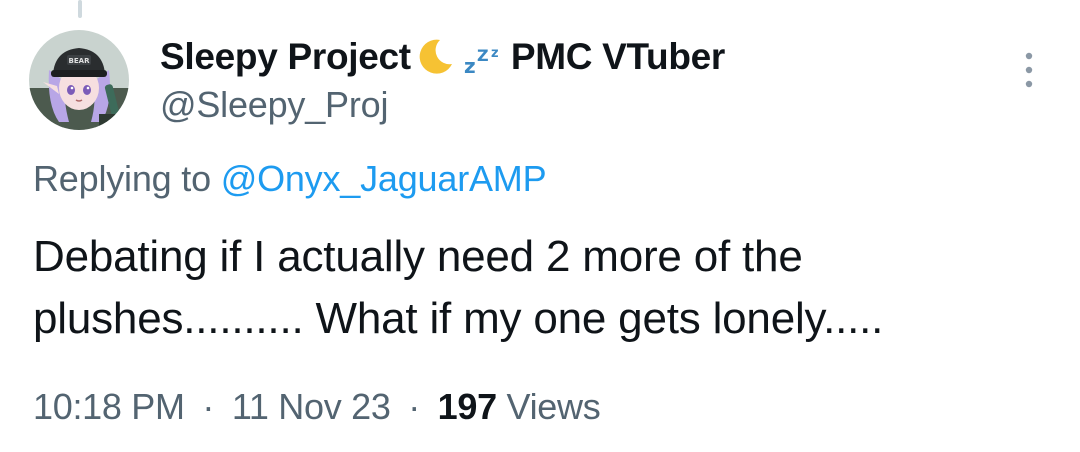 Image resolution: width=1080 pixels, height=452 pixels. What do you see at coordinates (109, 406) in the screenshot?
I see `tweet-time: 10:18 PM` at bounding box center [109, 406].